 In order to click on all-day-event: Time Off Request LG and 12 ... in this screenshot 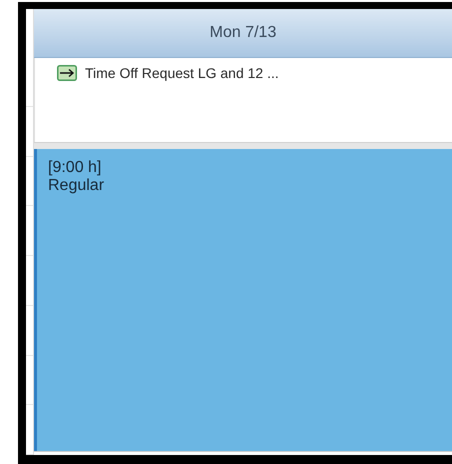, I will do `click(182, 73)`.